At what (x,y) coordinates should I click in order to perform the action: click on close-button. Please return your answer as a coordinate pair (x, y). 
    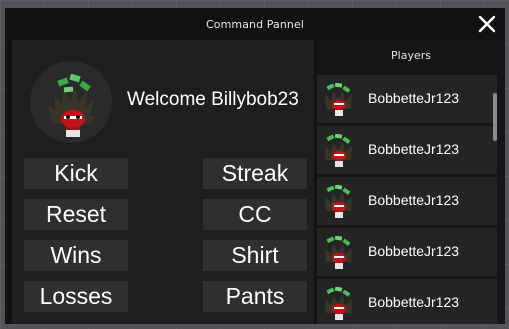
    Looking at the image, I should click on (487, 24).